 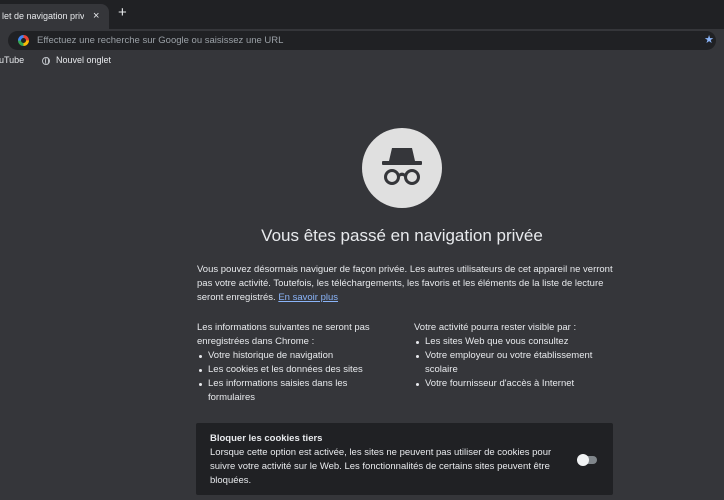 What do you see at coordinates (516, 384) in the screenshot?
I see `list-item: Votre fournisseur d'accès à Internet` at bounding box center [516, 384].